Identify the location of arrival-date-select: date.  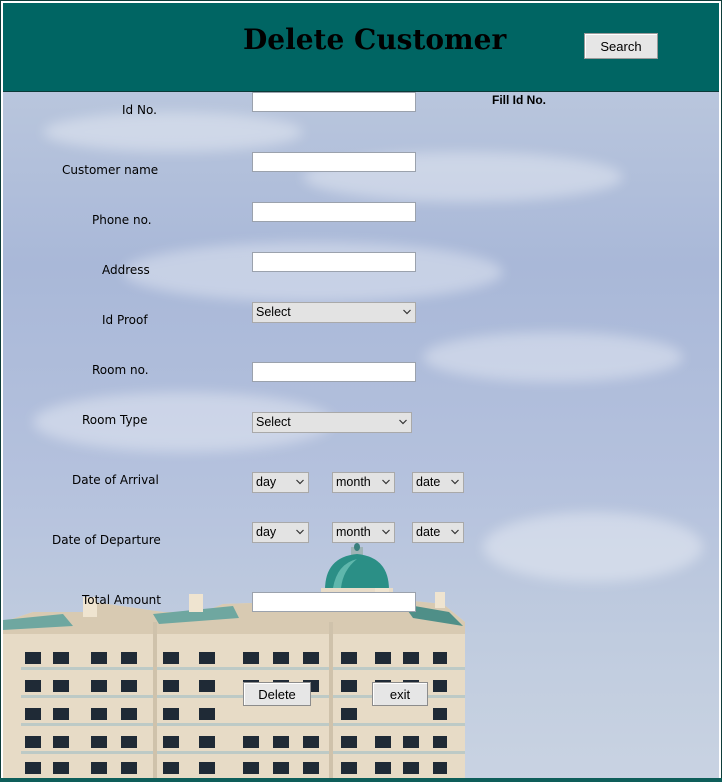
(438, 482).